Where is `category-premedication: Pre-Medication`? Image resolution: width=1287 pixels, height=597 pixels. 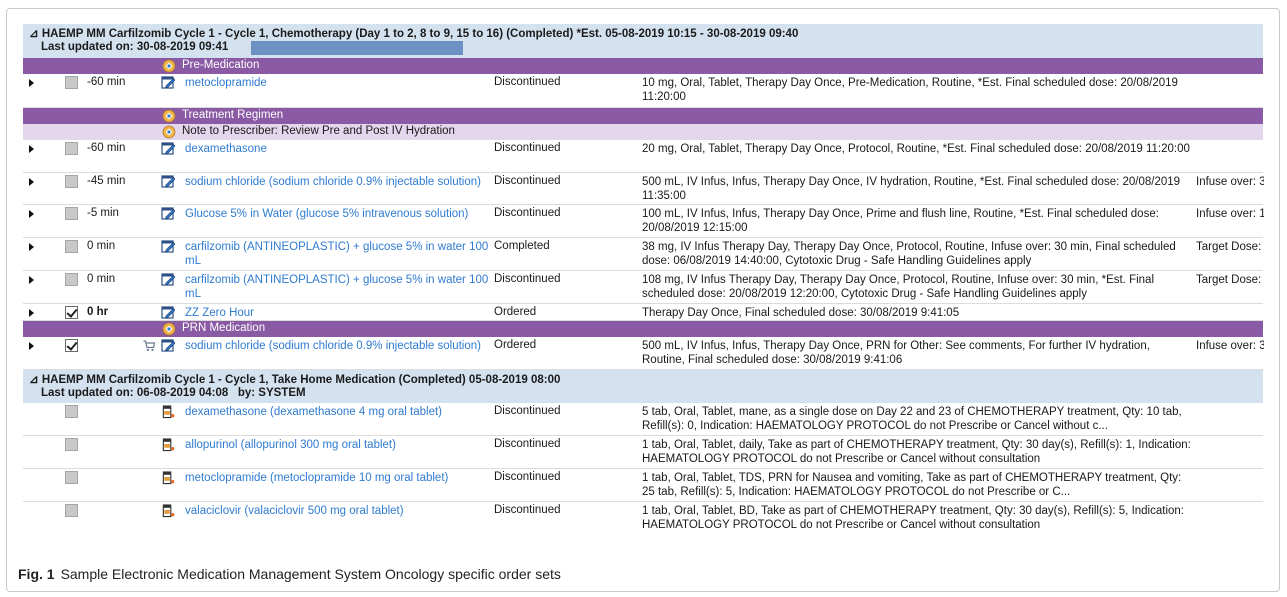
category-premedication: Pre-Medication is located at coordinates (643, 66).